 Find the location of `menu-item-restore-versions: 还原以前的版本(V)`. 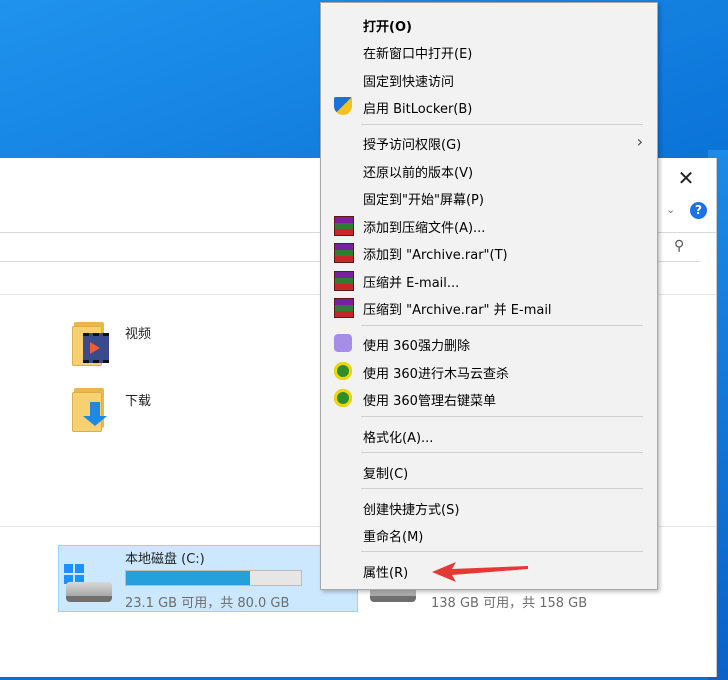

menu-item-restore-versions: 还原以前的版本(V) is located at coordinates (489, 170).